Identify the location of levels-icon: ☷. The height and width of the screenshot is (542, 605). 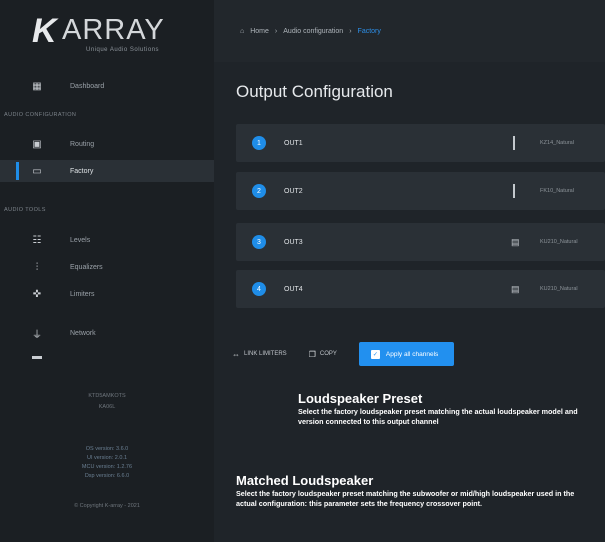
(37, 240).